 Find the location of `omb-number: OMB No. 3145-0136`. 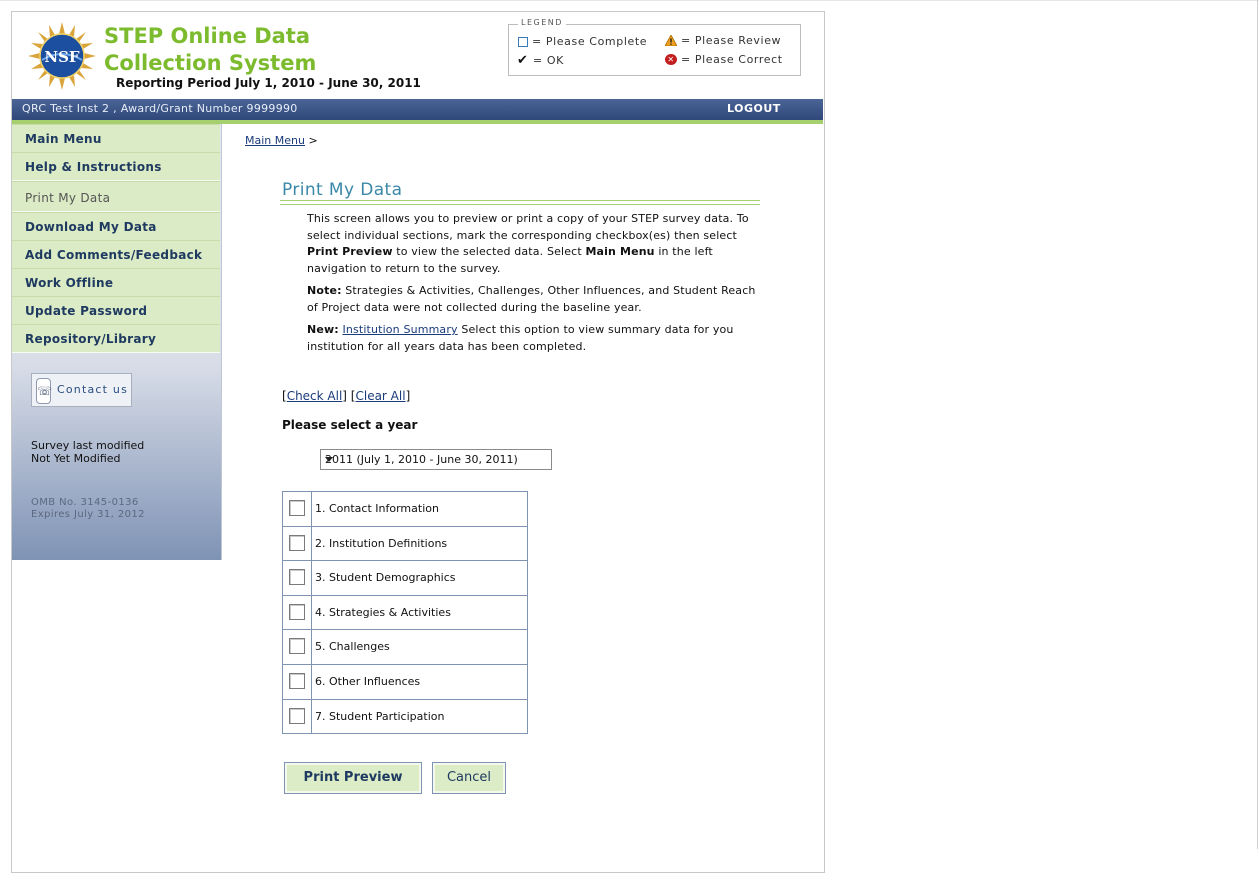

omb-number: OMB No. 3145-0136 is located at coordinates (85, 502).